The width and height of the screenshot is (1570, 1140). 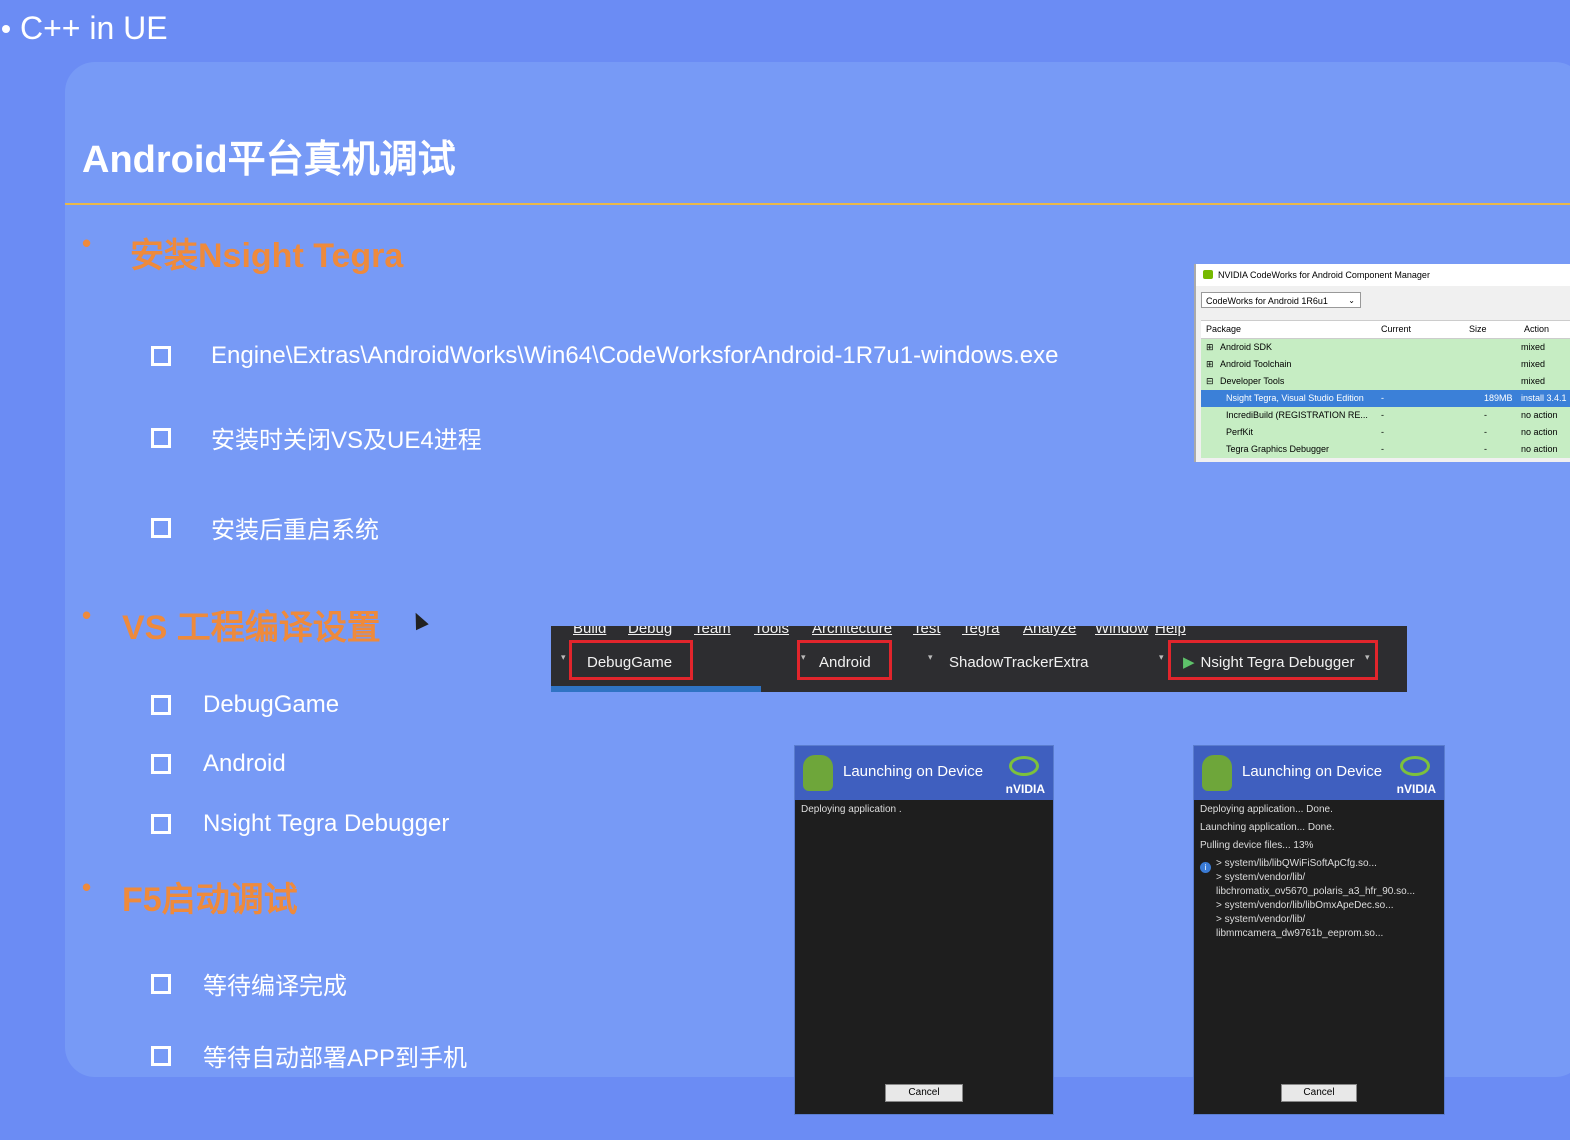 What do you see at coordinates (6, 29) in the screenshot?
I see `bullet-dot` at bounding box center [6, 29].